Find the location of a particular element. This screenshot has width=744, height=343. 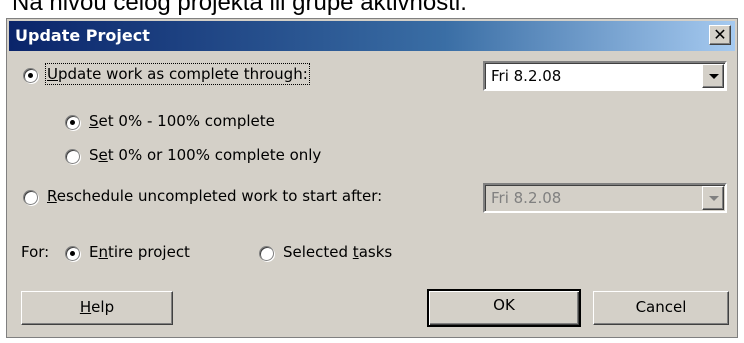

help-button-label-post: elp is located at coordinates (103, 307).